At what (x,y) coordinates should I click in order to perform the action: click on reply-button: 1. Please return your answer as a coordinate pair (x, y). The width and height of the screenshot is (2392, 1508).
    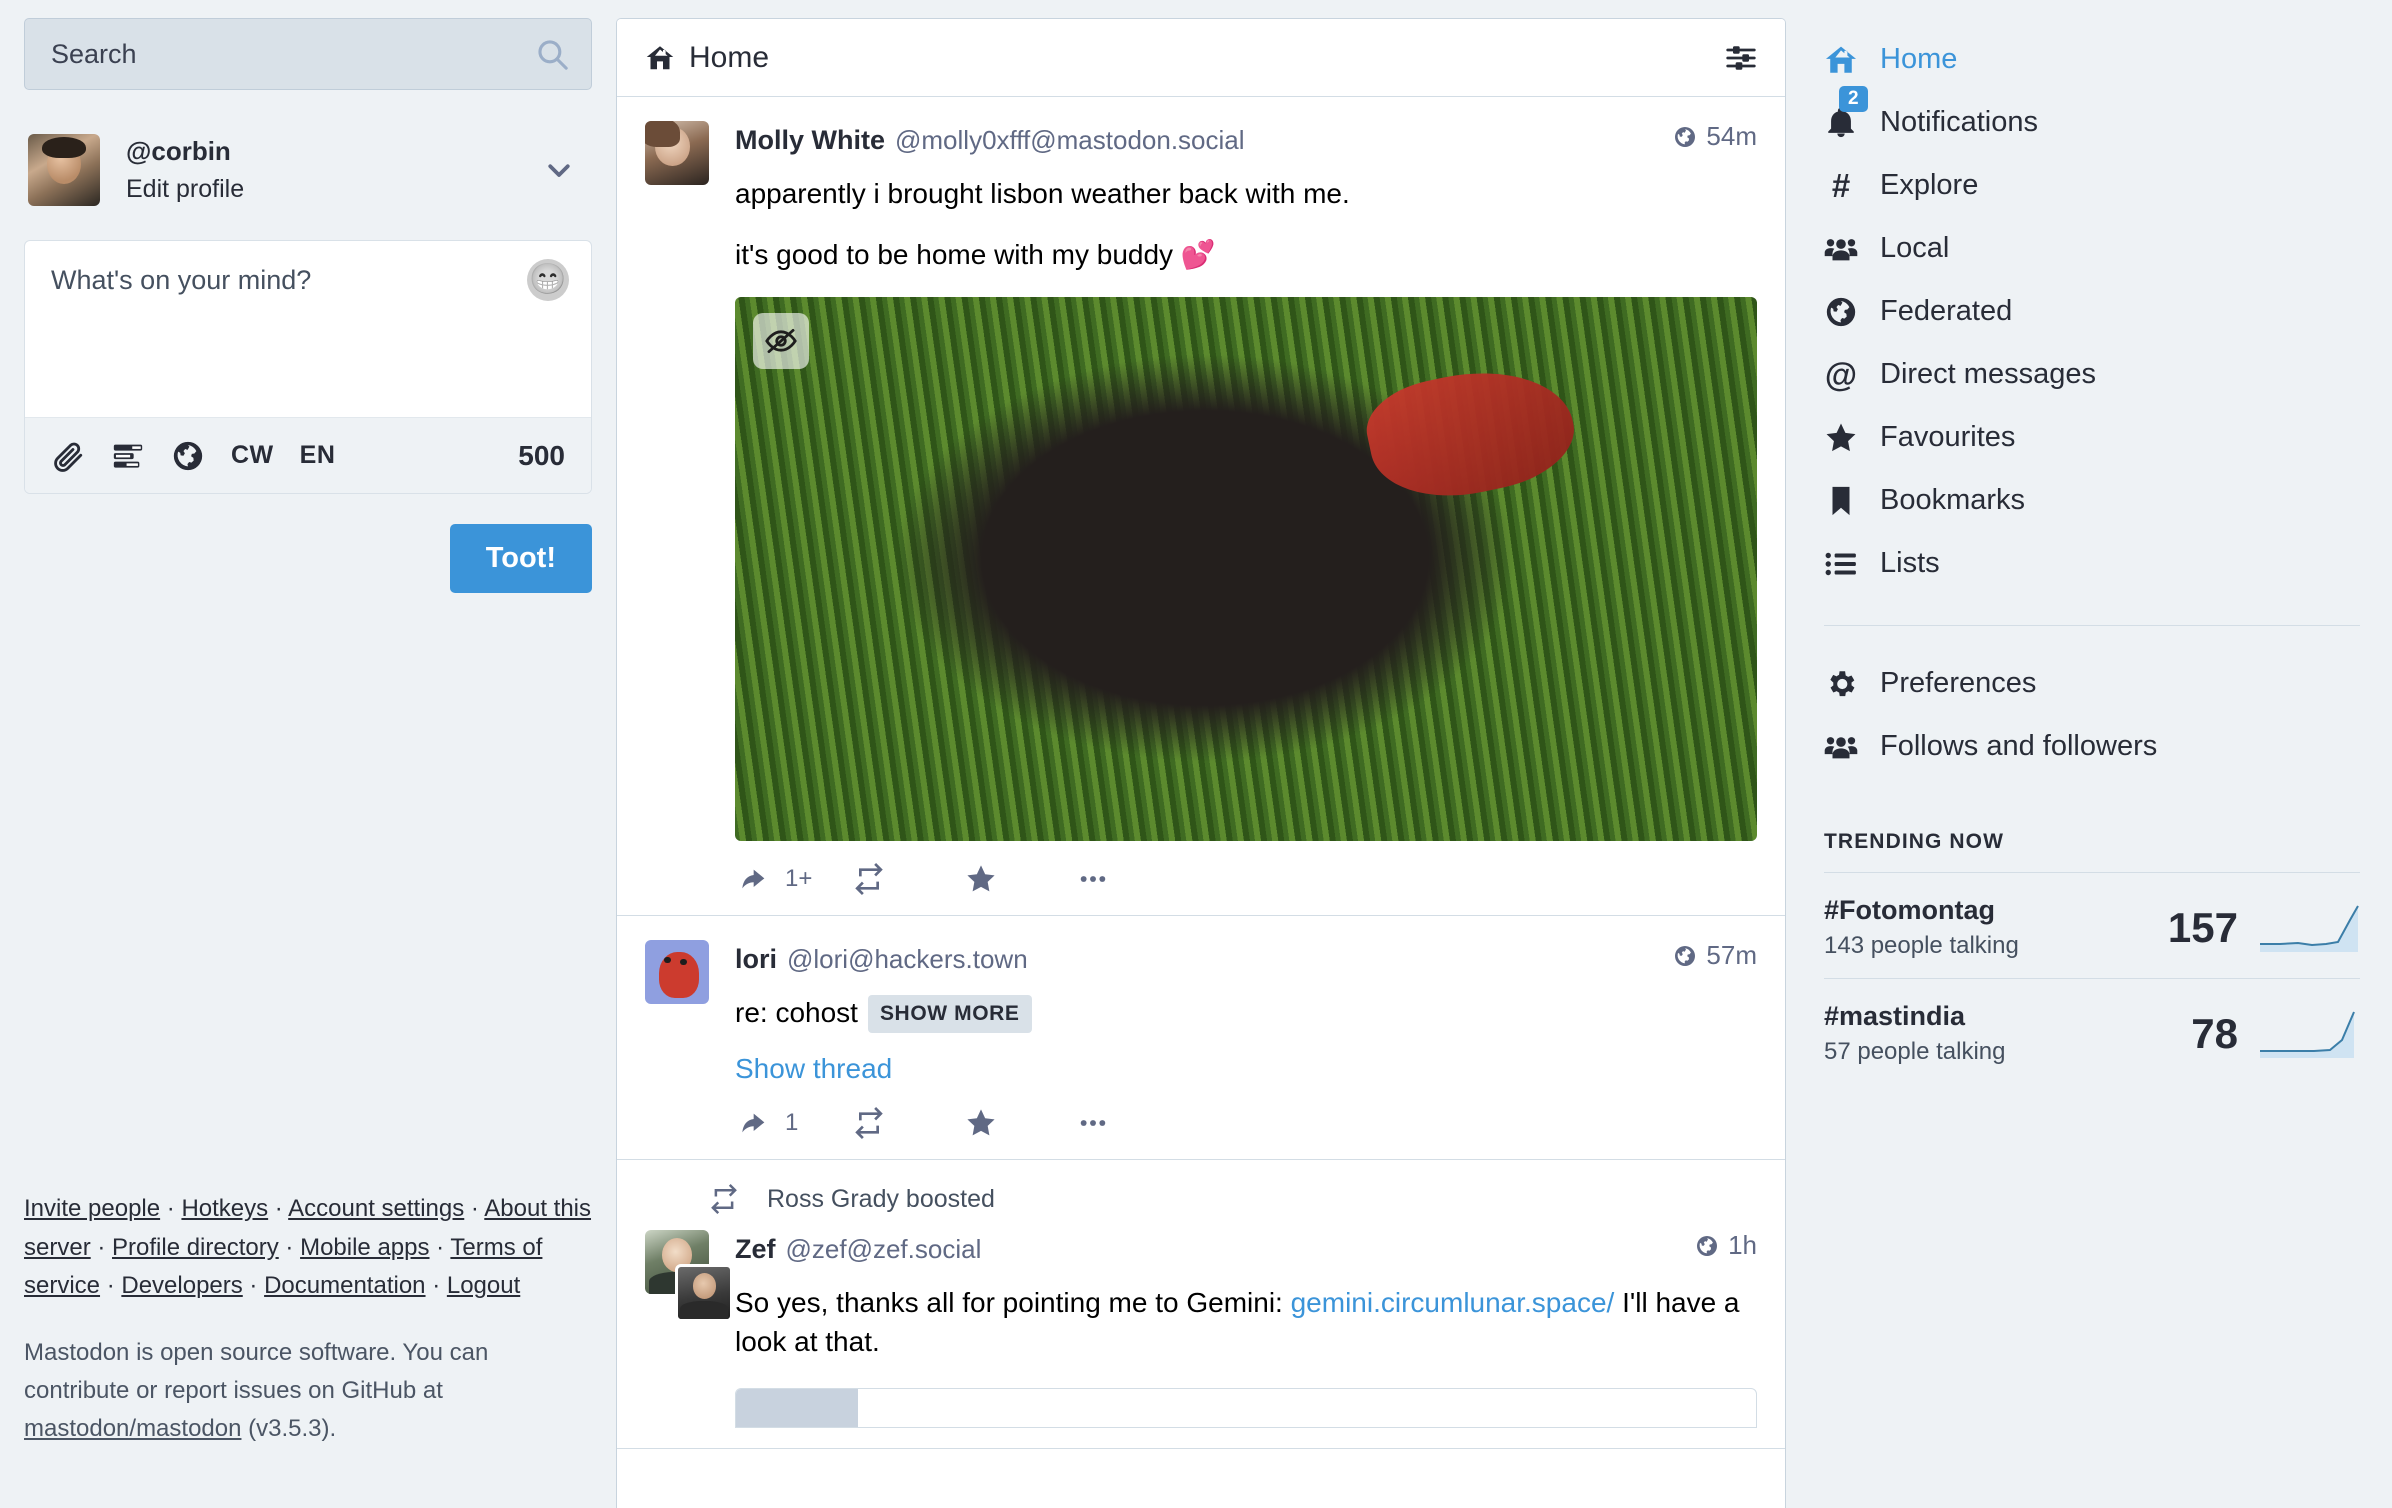
    Looking at the image, I should click on (797, 1123).